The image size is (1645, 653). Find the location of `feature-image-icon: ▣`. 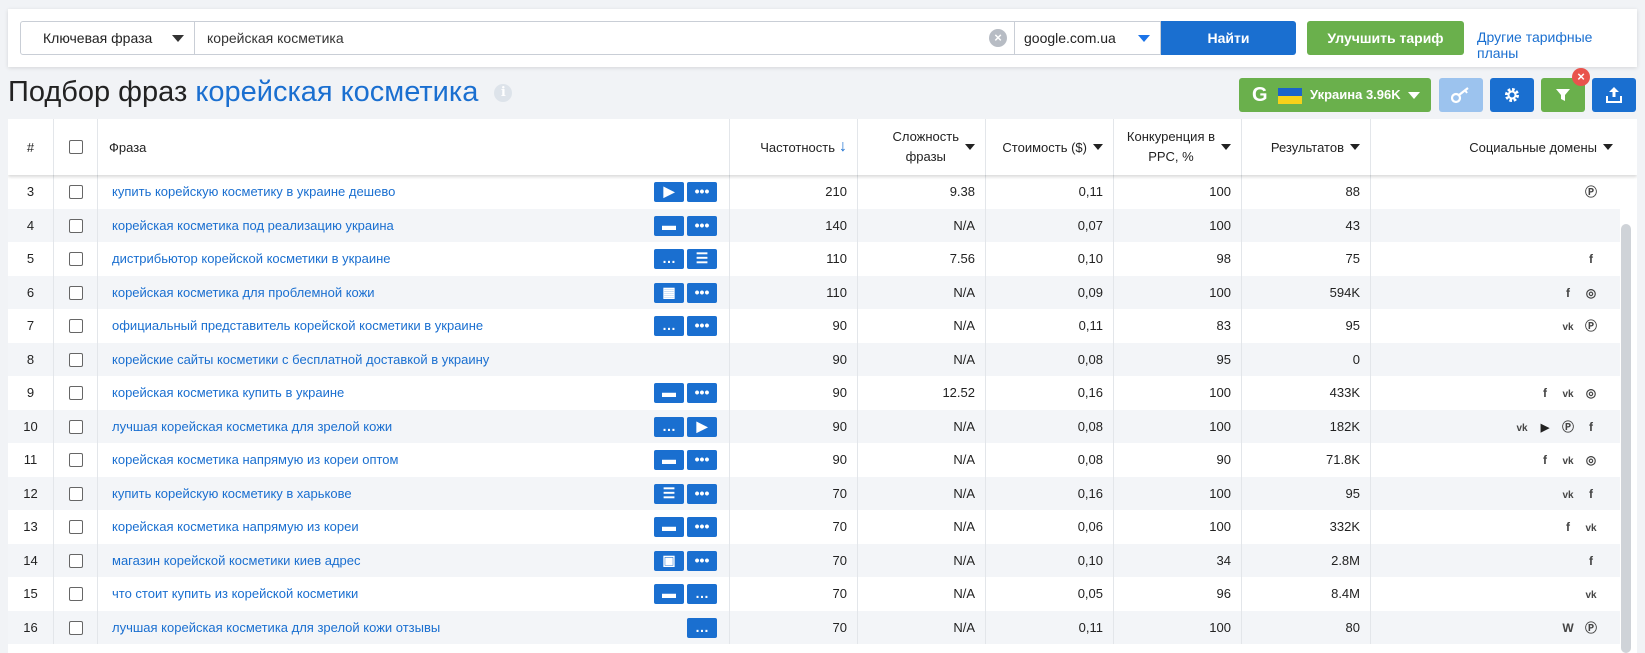

feature-image-icon: ▣ is located at coordinates (669, 560).